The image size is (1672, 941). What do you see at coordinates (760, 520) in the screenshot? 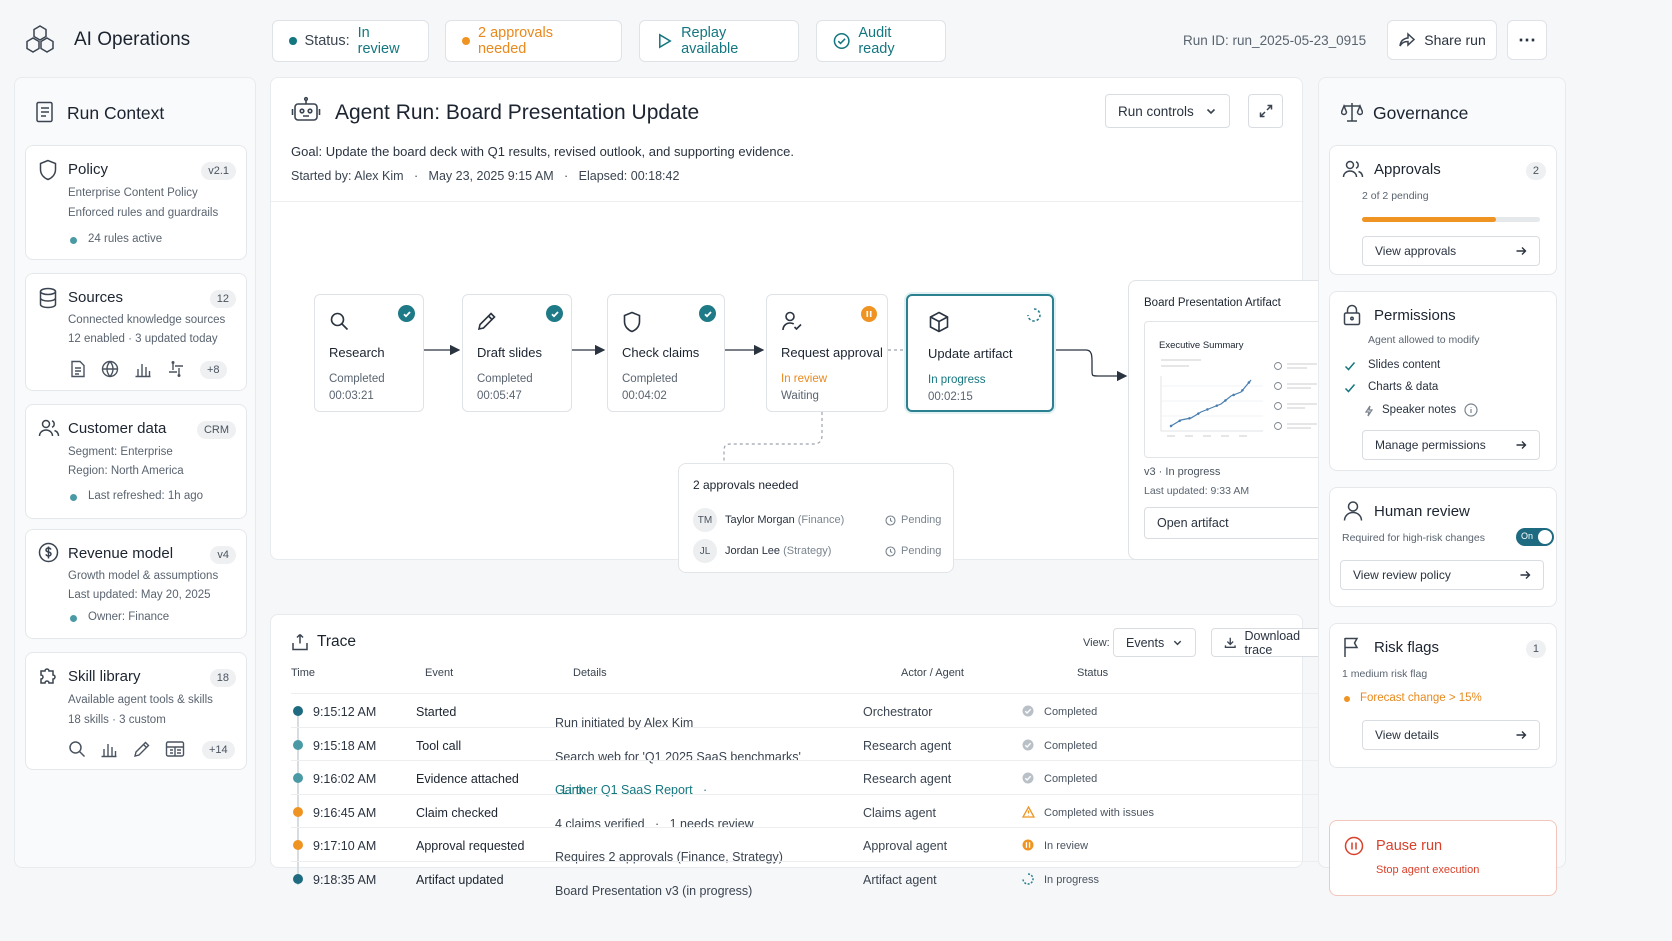
I see `approver-1-name: Taylor Morgan` at bounding box center [760, 520].